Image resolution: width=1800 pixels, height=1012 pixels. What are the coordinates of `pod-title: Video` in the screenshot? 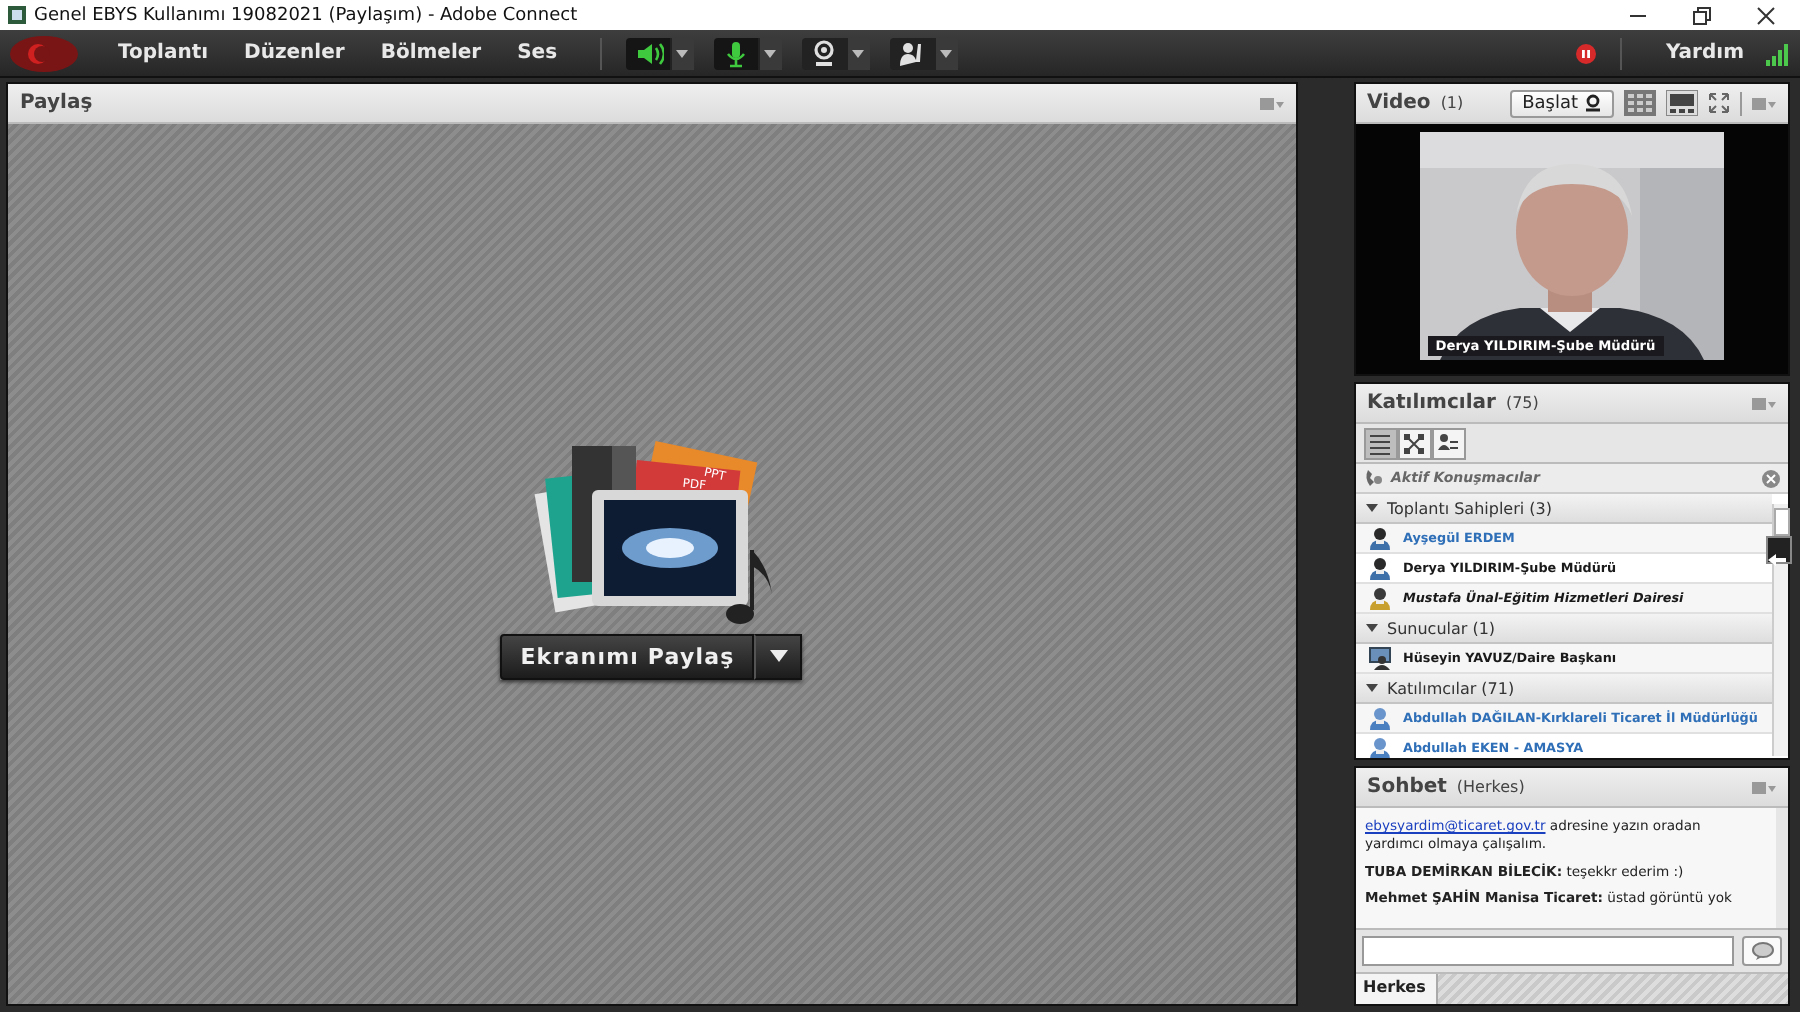 It's located at (1399, 103).